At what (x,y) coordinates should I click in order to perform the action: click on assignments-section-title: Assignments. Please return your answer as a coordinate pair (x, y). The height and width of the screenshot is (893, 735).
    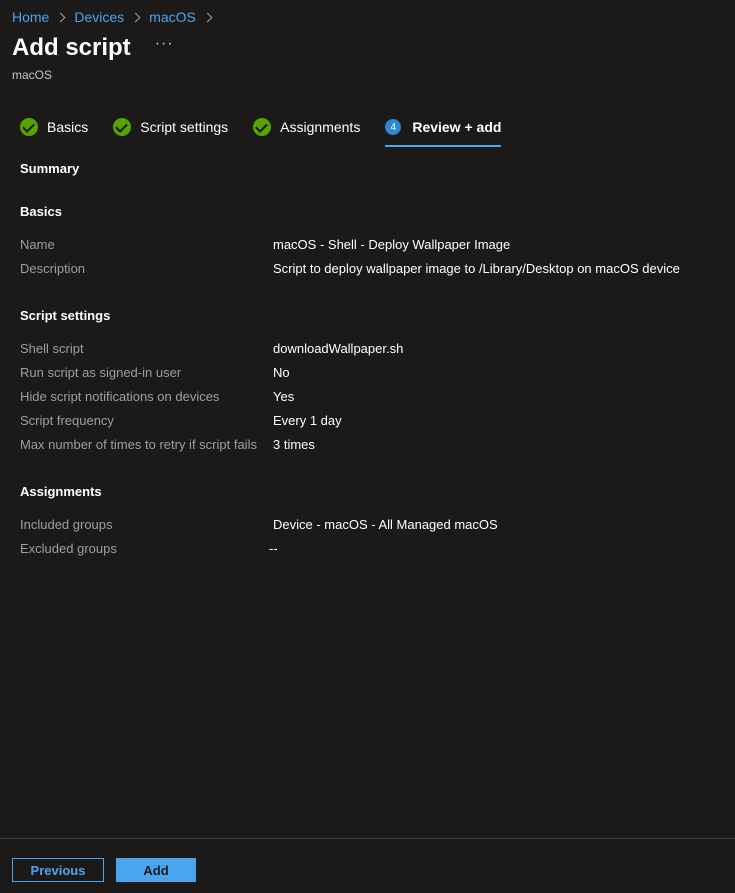
    Looking at the image, I should click on (61, 491).